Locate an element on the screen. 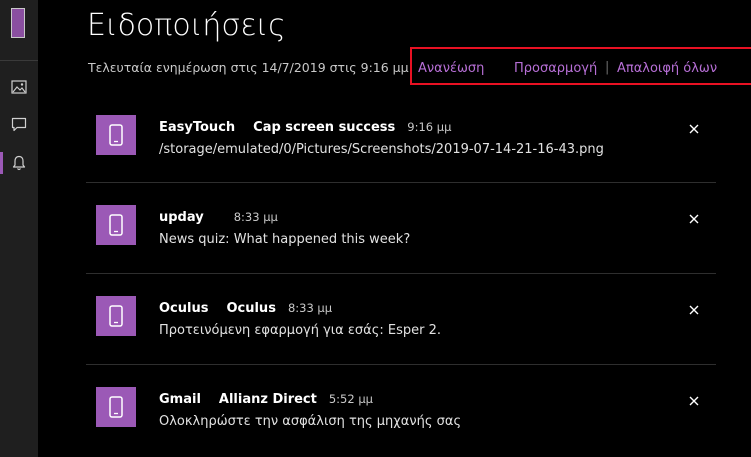  action-bar: Ανανέωση Προσαρμογή | Απαλοιφή όλων is located at coordinates (580, 66).